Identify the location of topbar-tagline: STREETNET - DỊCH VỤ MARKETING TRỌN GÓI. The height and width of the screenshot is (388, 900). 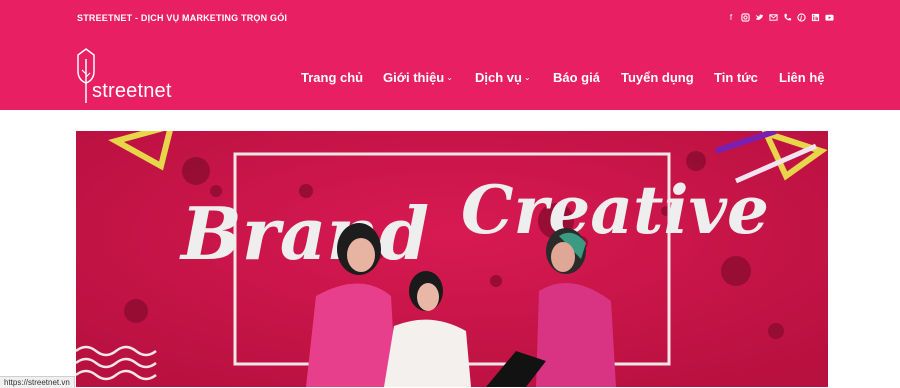
(182, 18).